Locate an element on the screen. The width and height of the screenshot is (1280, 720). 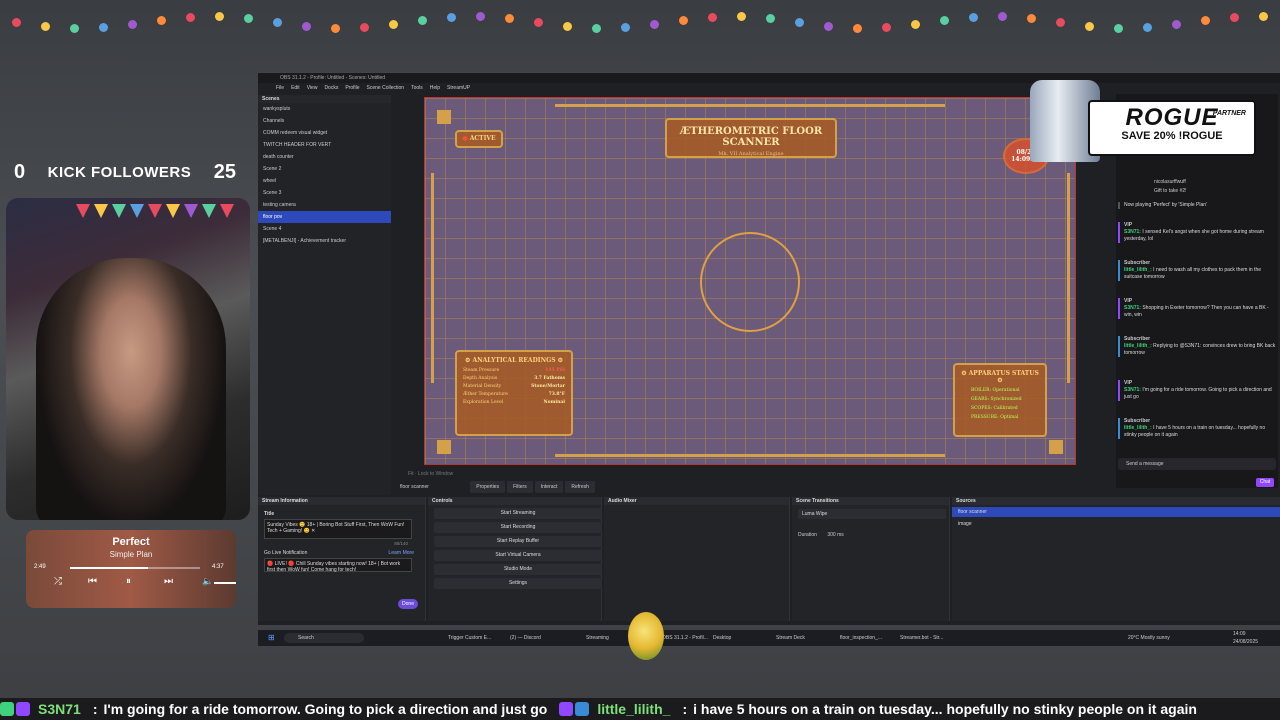
menu-item: View is located at coordinates (312, 88).